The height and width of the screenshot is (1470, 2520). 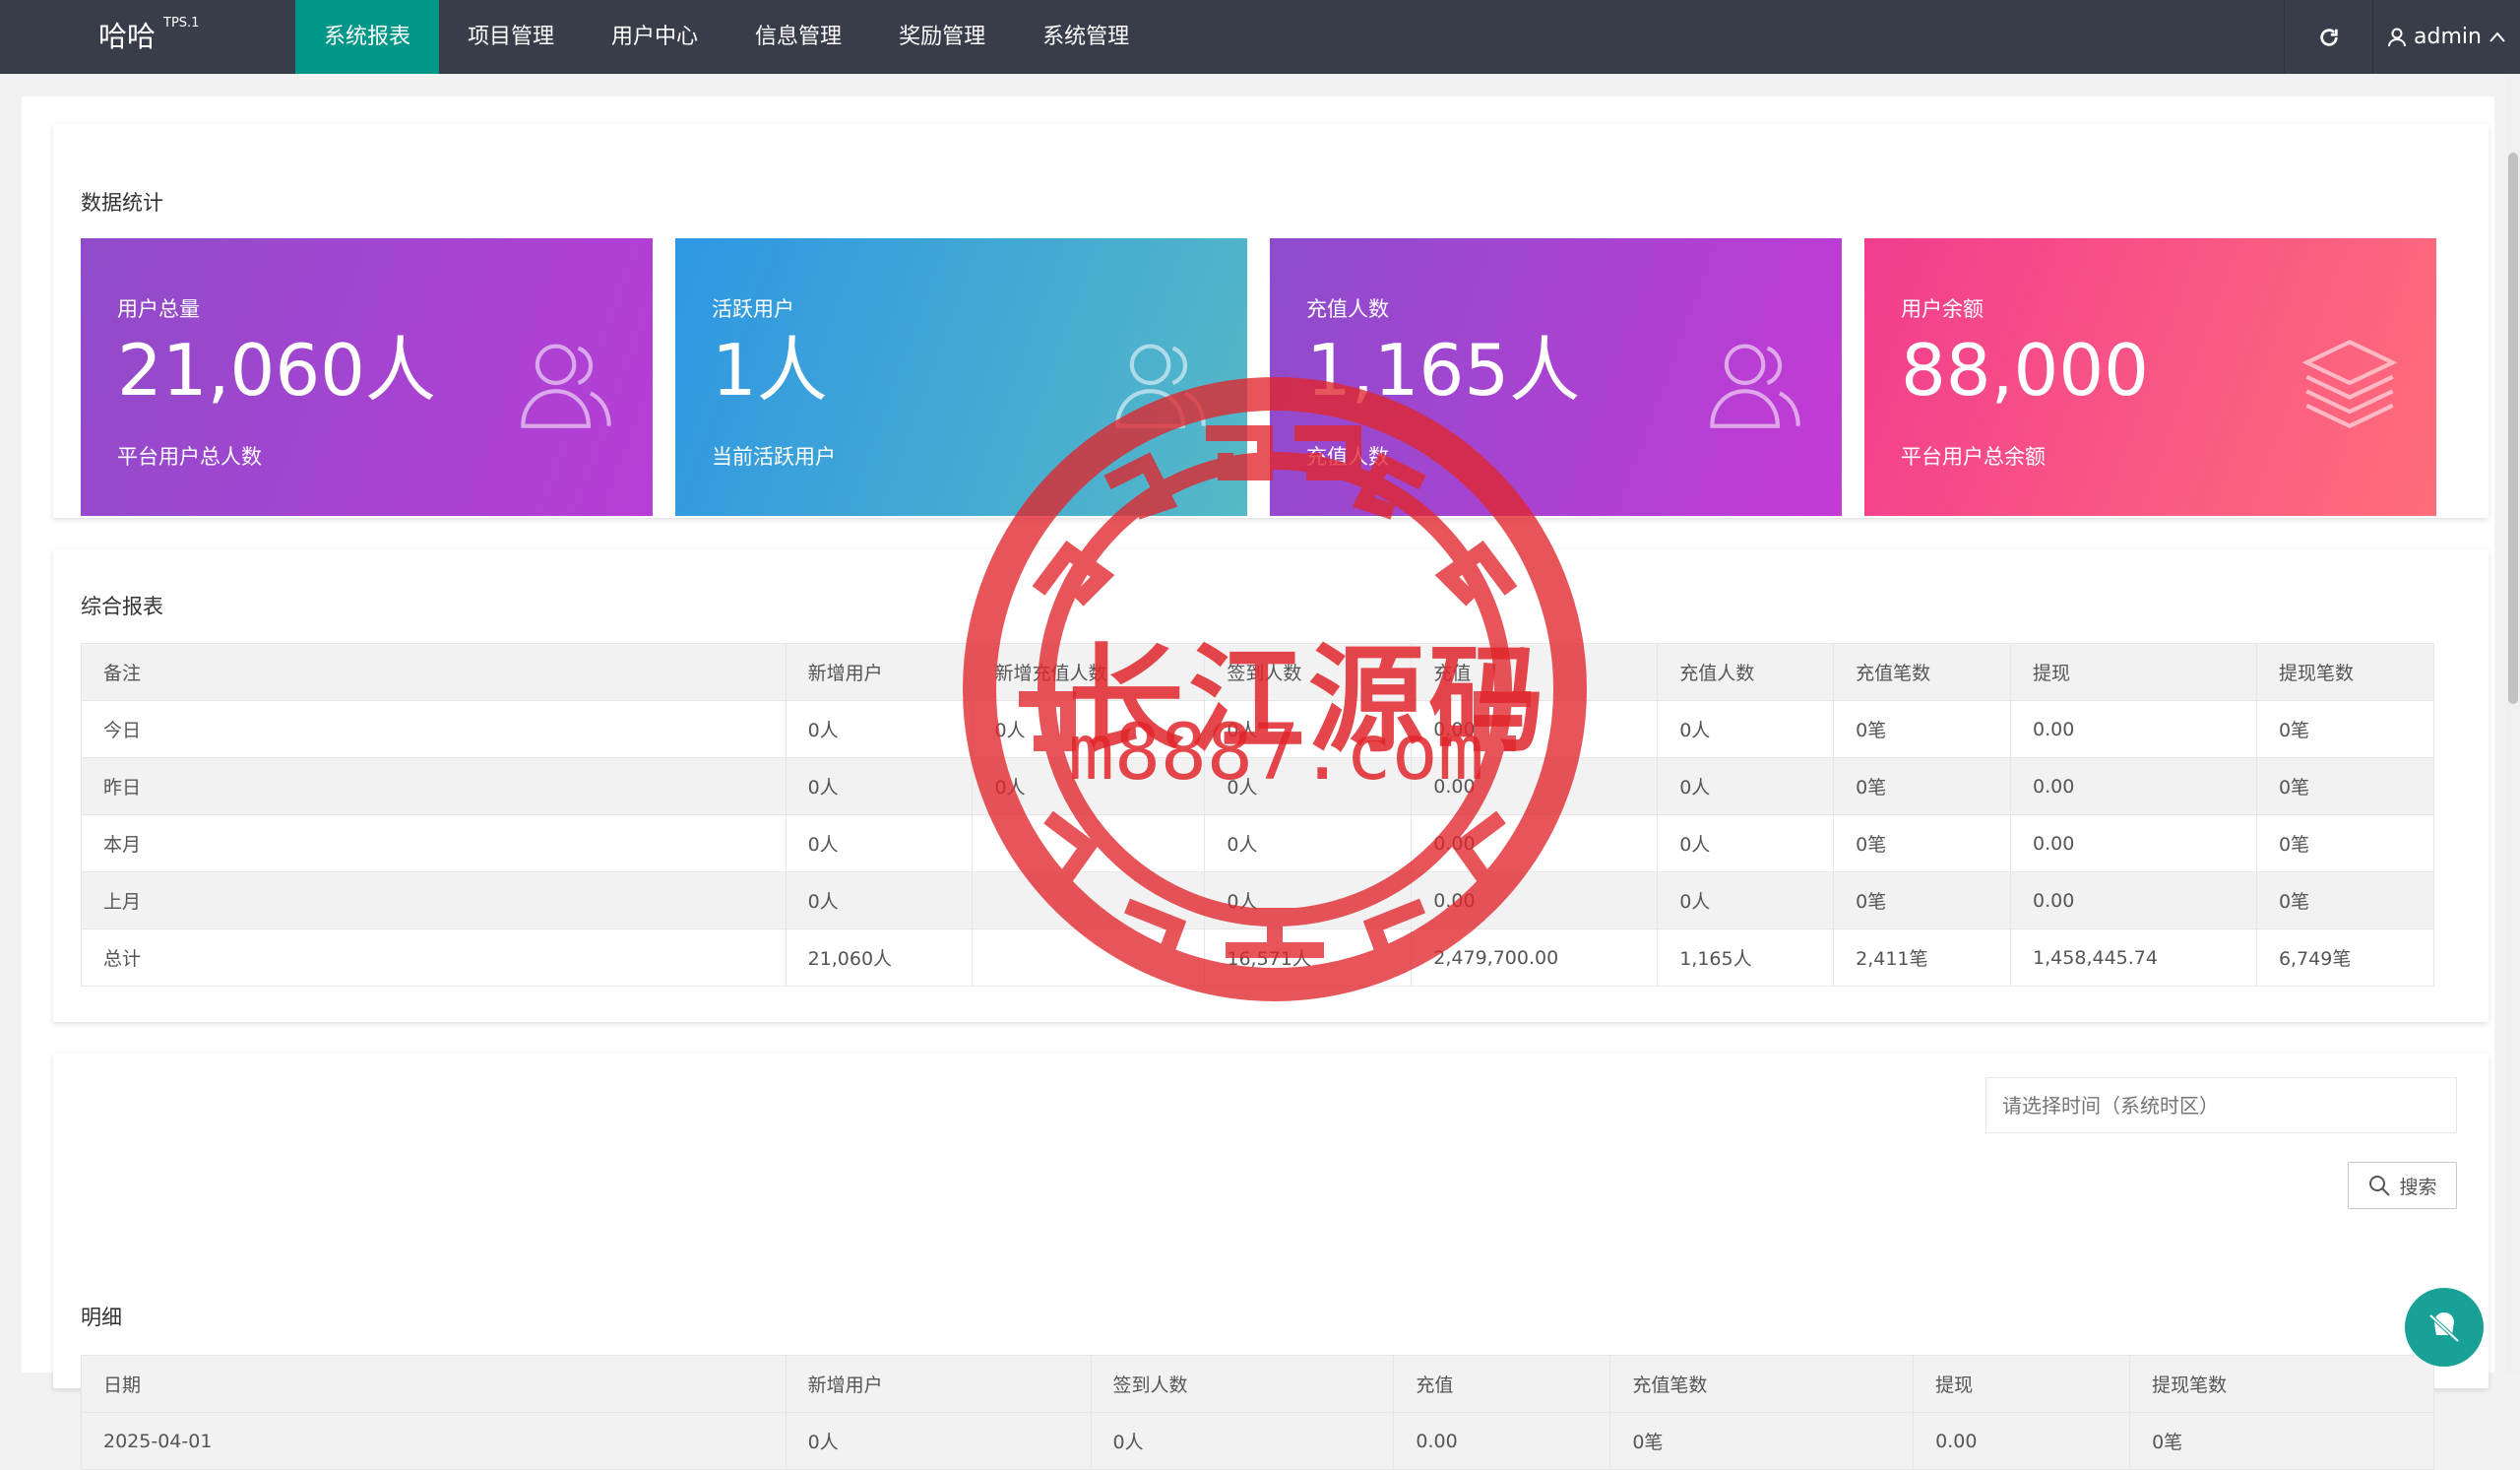 I want to click on column-header: 备注, so click(x=434, y=672).